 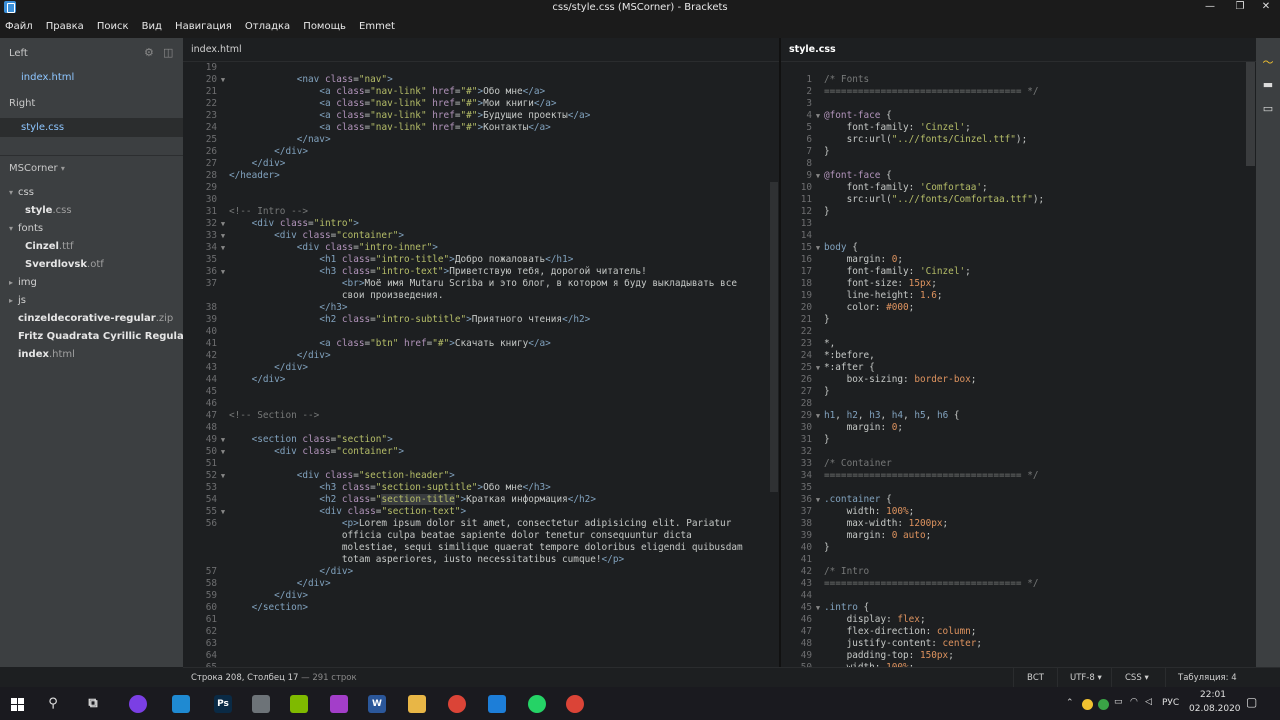 I want to click on word-icon: W, so click(x=377, y=704).